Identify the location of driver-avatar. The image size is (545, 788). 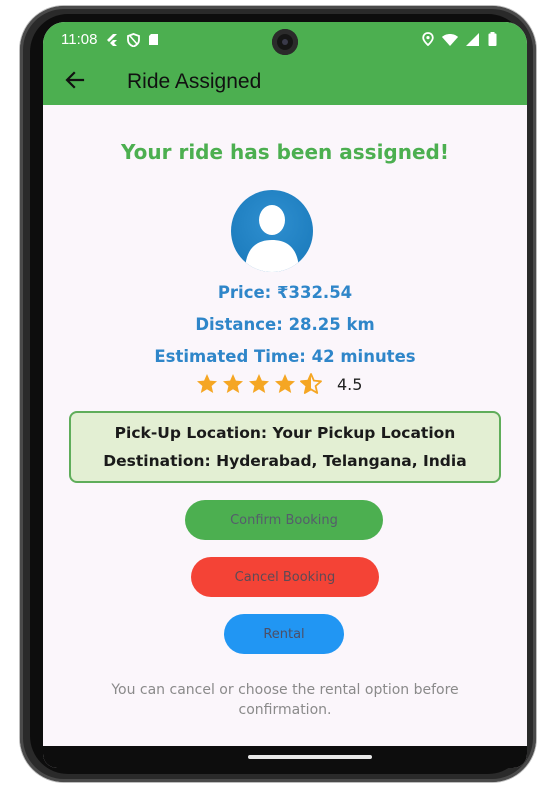
(272, 231).